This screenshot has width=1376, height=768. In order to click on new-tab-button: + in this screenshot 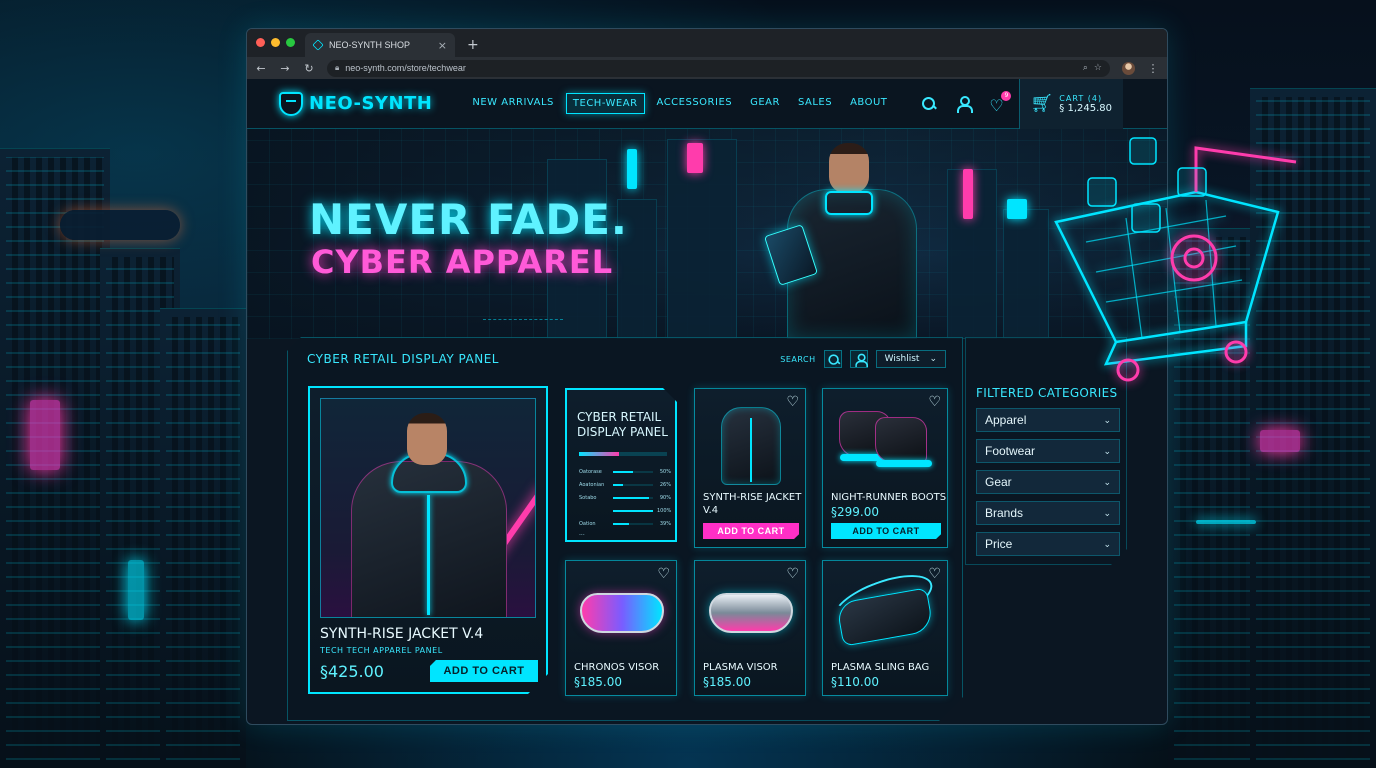, I will do `click(473, 45)`.